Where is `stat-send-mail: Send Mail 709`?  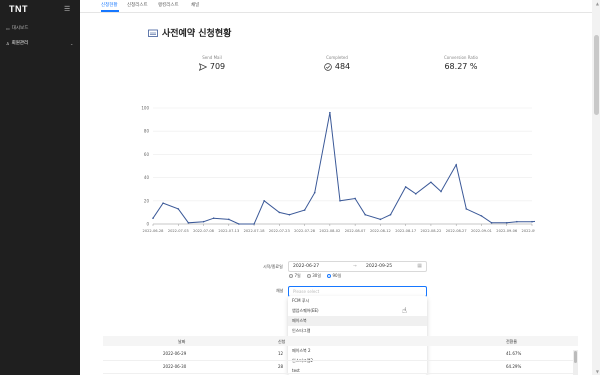
stat-send-mail: Send Mail 709 is located at coordinates (212, 63).